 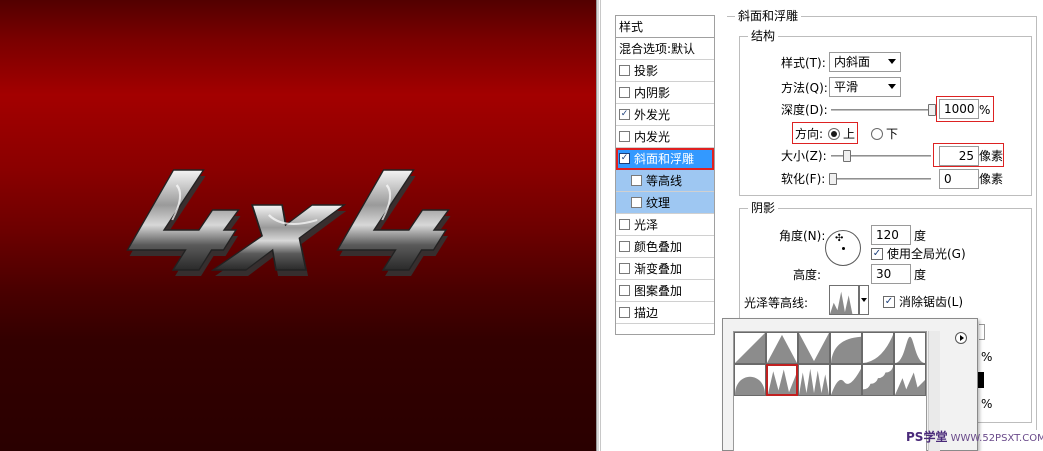 What do you see at coordinates (889, 302) in the screenshot?
I see `anti-alias-checkbox: ✓` at bounding box center [889, 302].